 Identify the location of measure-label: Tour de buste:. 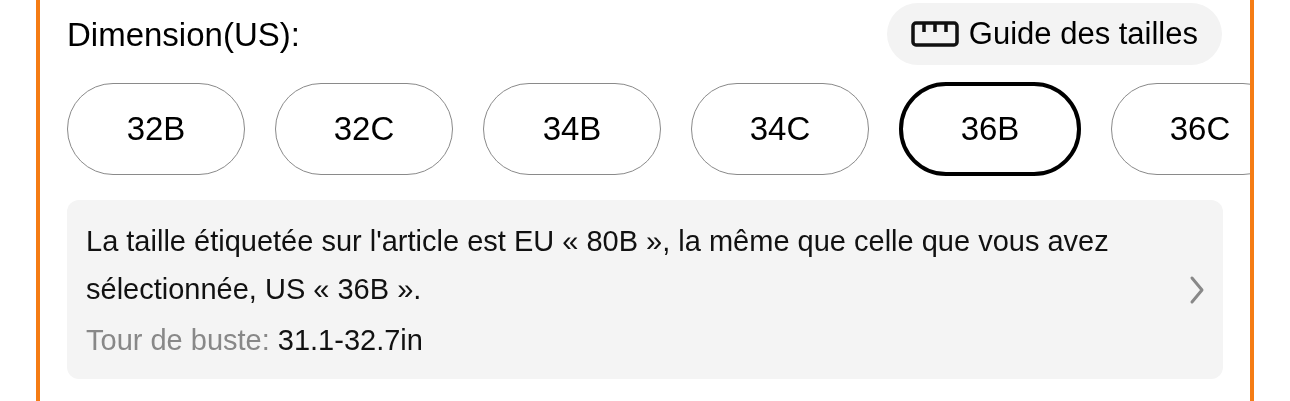
(178, 340).